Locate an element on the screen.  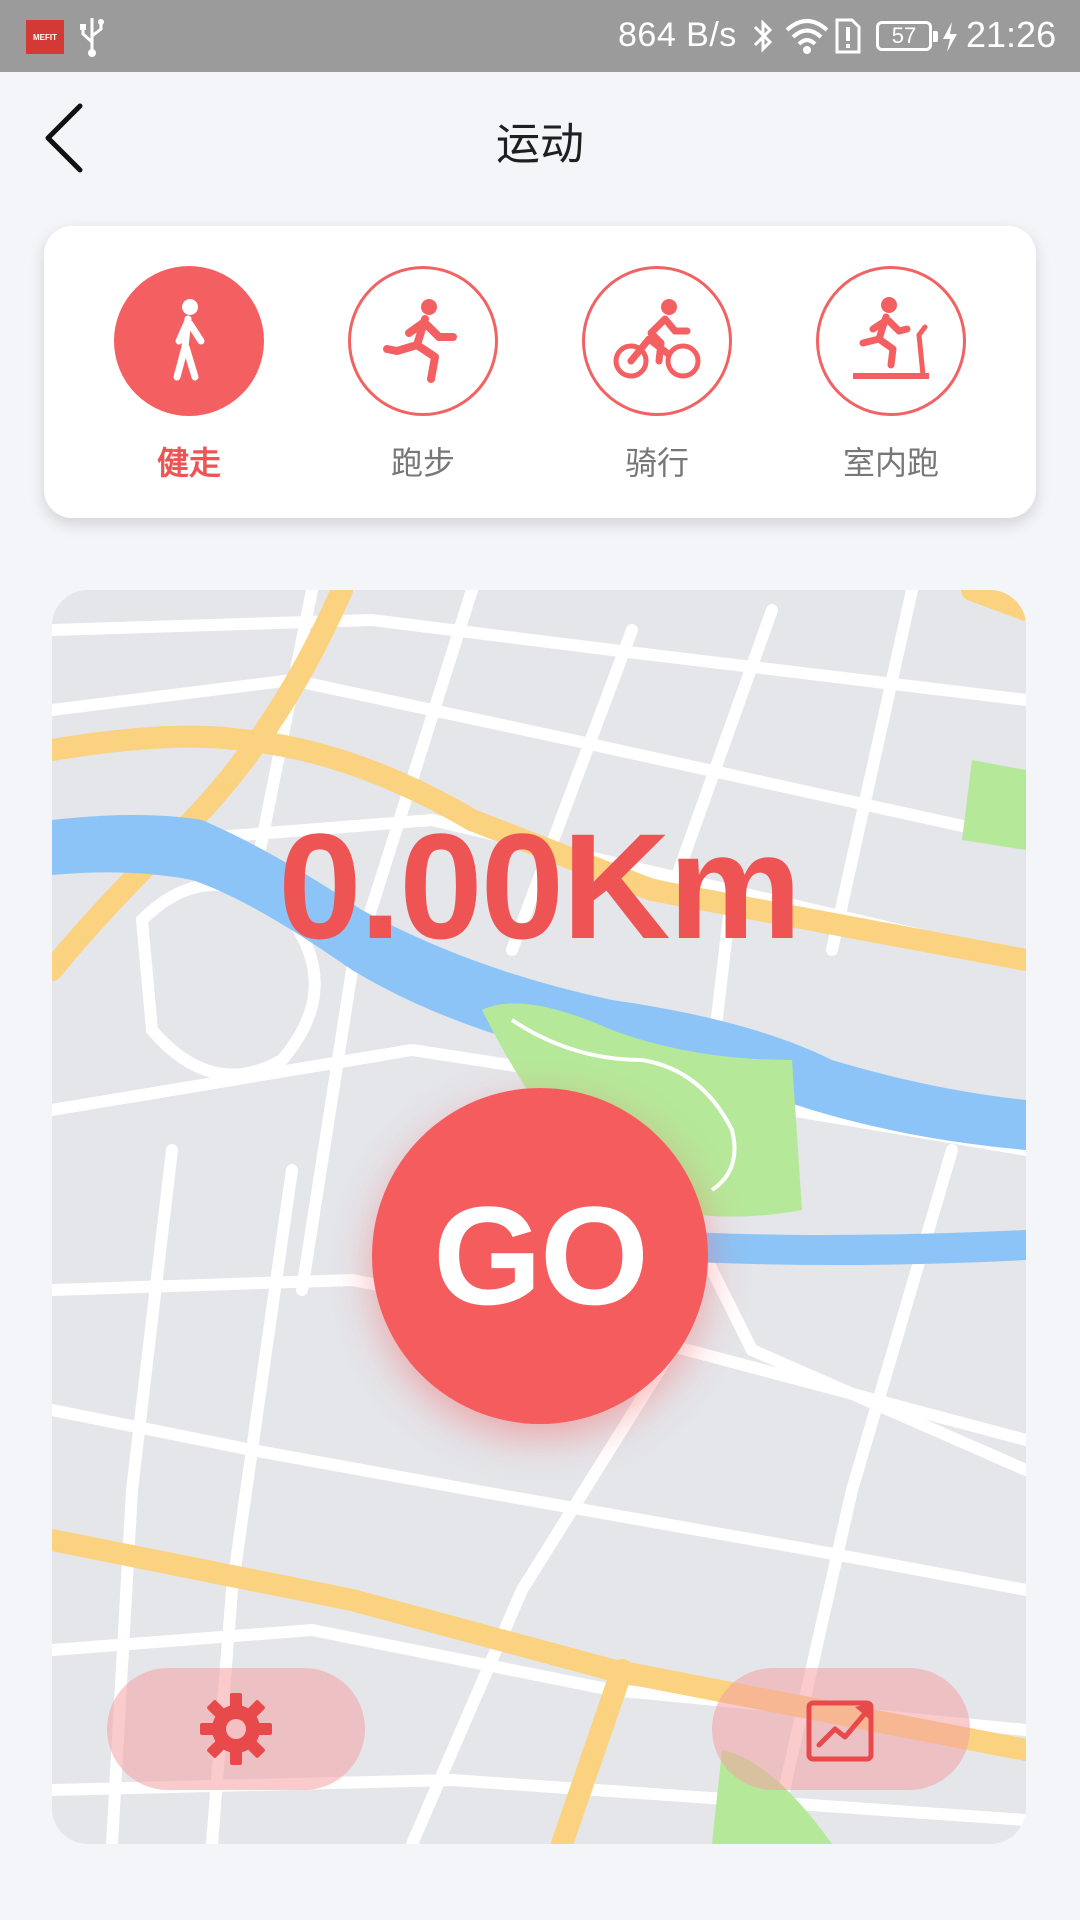
treadmill-icon is located at coordinates (891, 338).